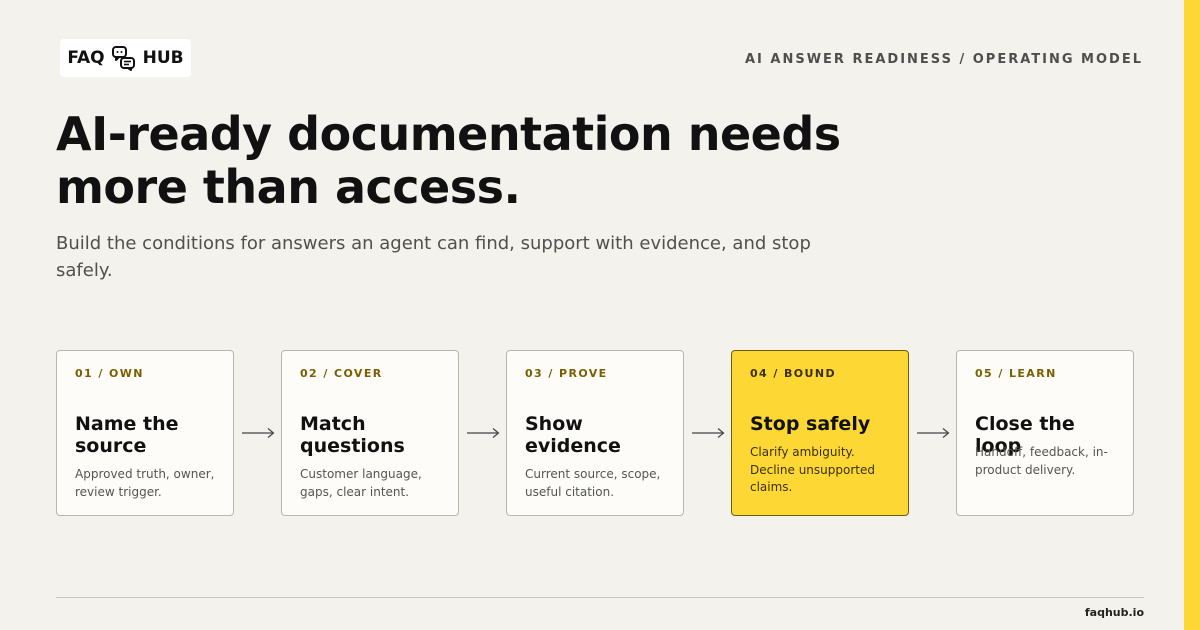 Image resolution: width=1200 pixels, height=630 pixels. Describe the element at coordinates (1016, 373) in the screenshot. I see `step-tag: 05 / LEARN` at that location.